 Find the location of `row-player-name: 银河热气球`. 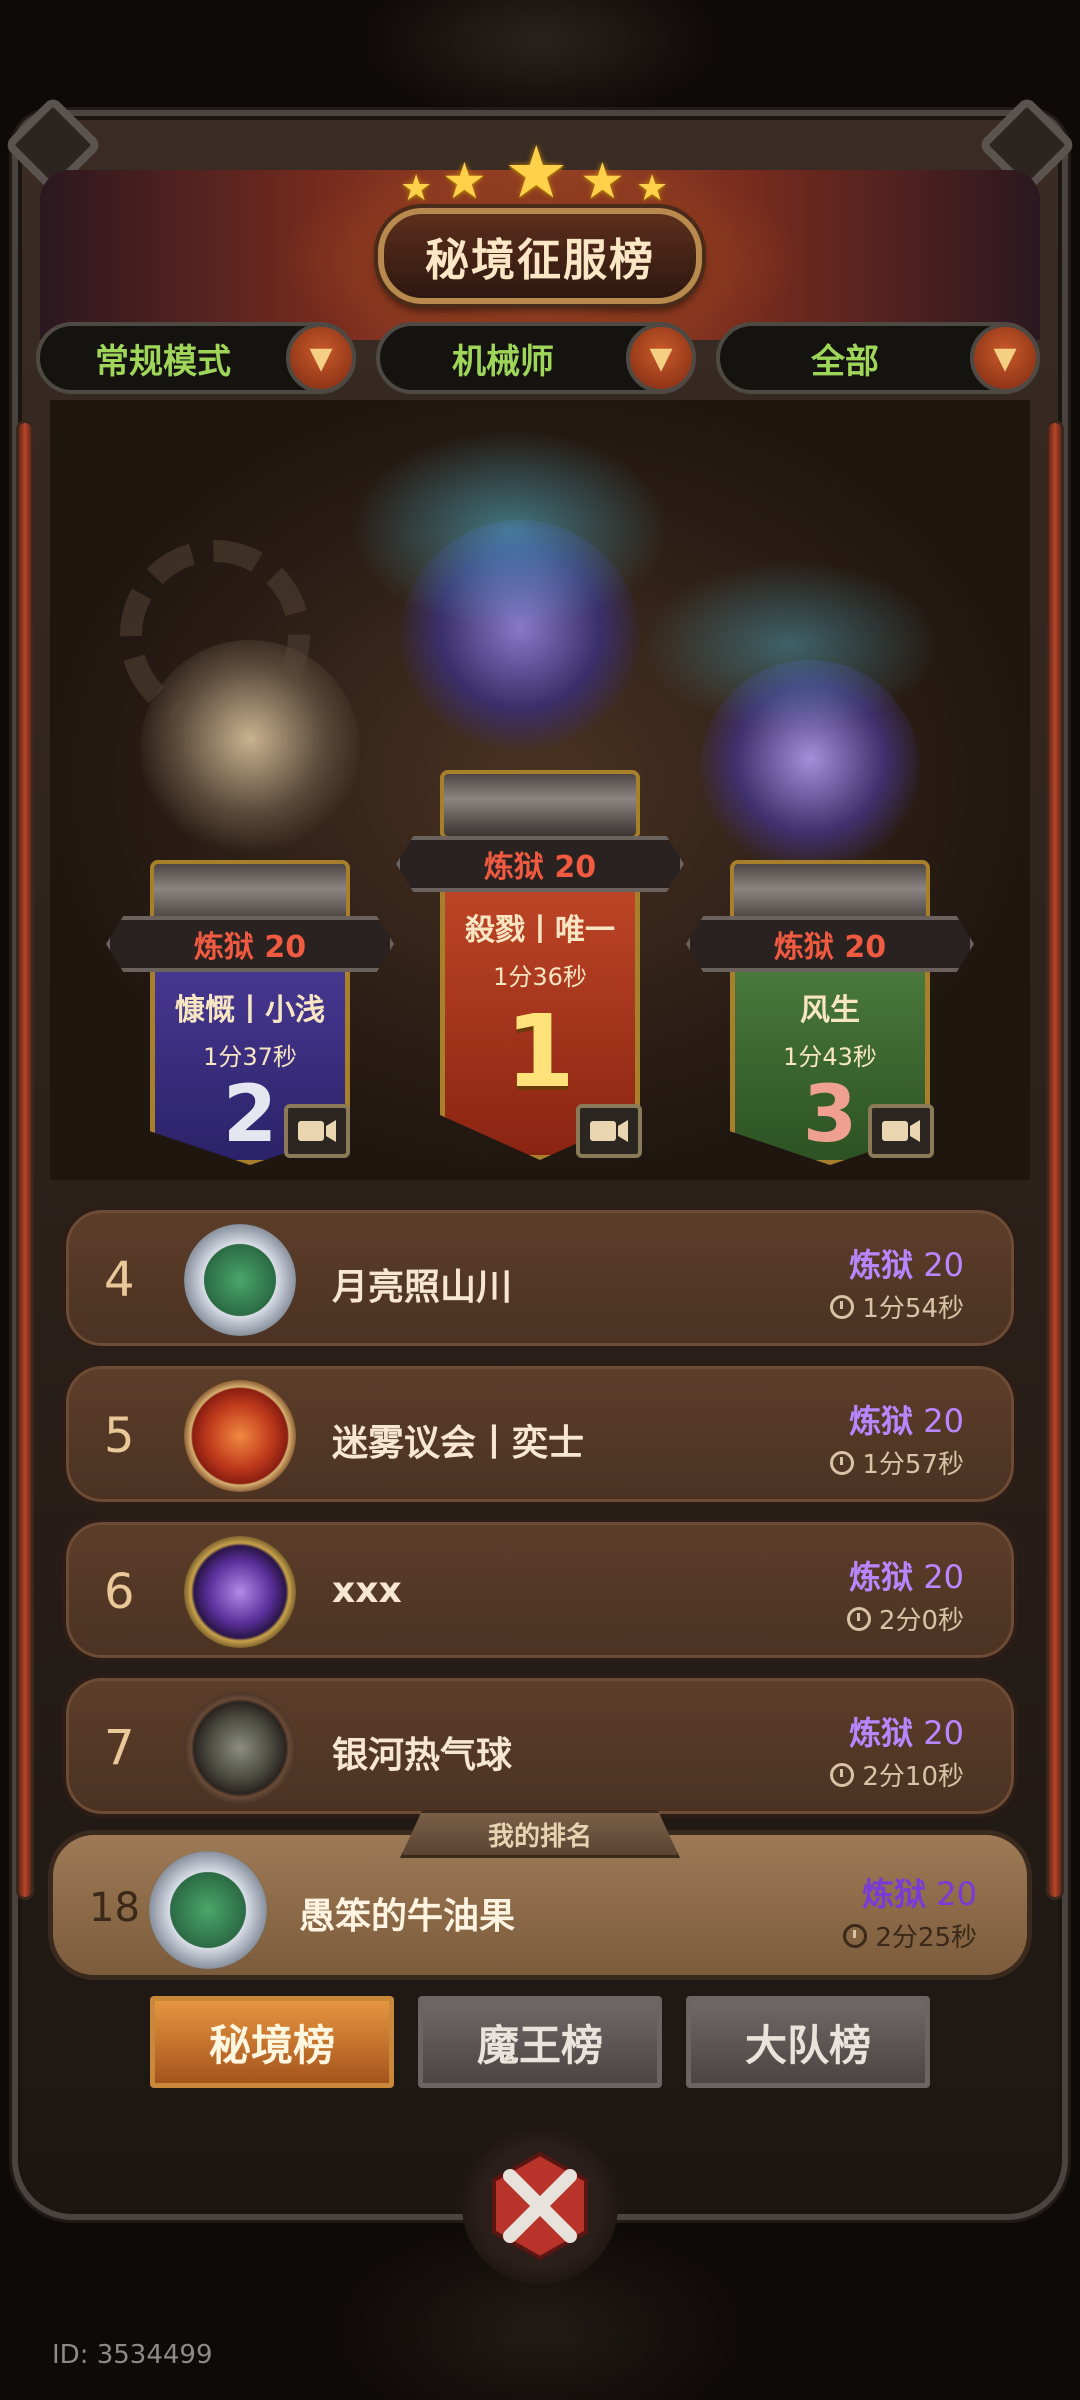

row-player-name: 银河热气球 is located at coordinates (422, 1755).